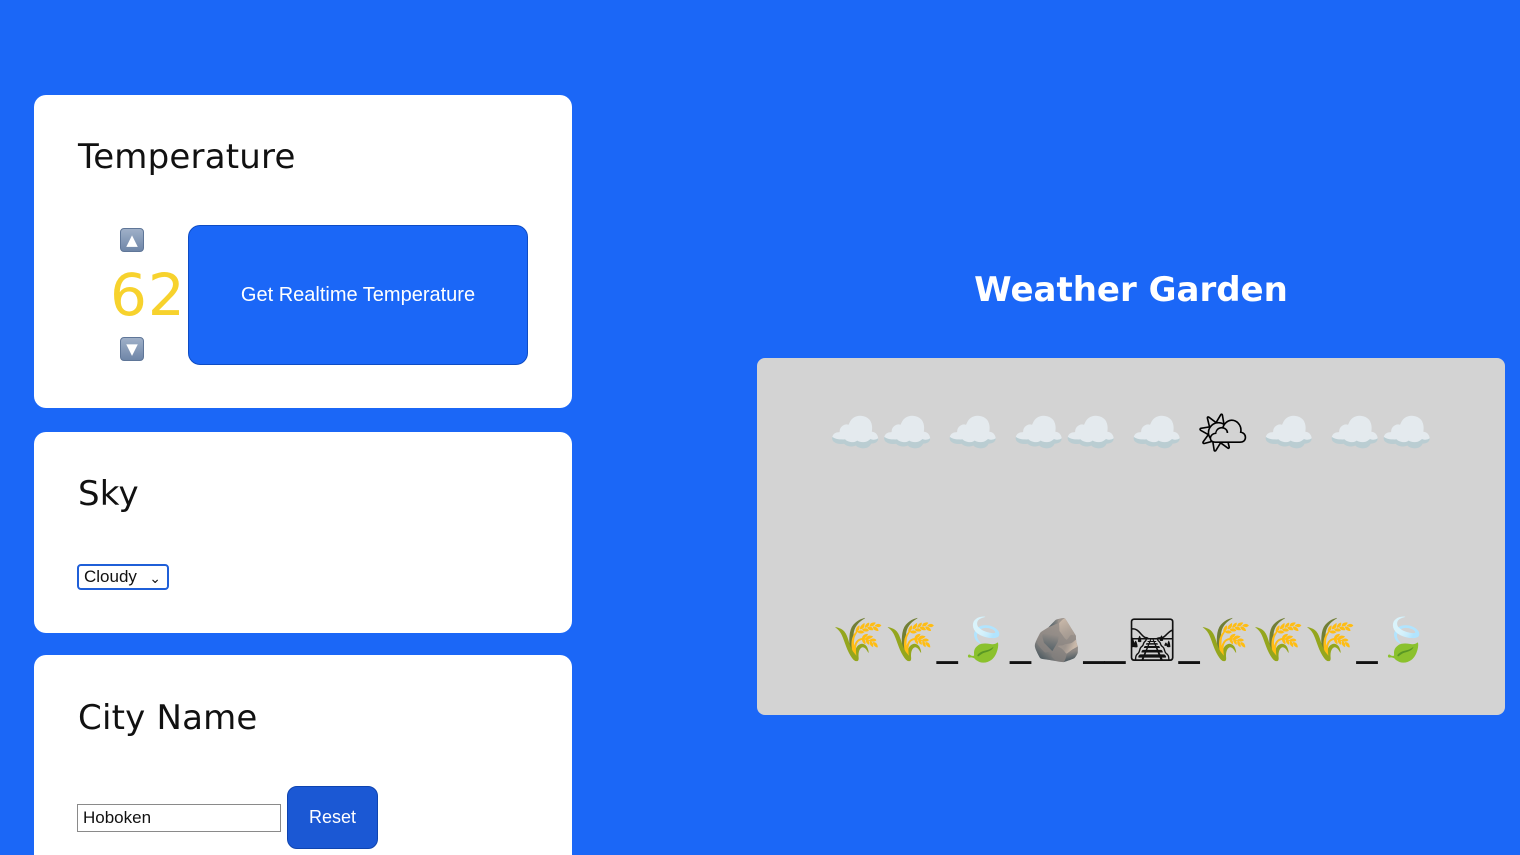 The image size is (1520, 855). What do you see at coordinates (132, 349) in the screenshot?
I see `decrease-temperature-icon: ▼` at bounding box center [132, 349].